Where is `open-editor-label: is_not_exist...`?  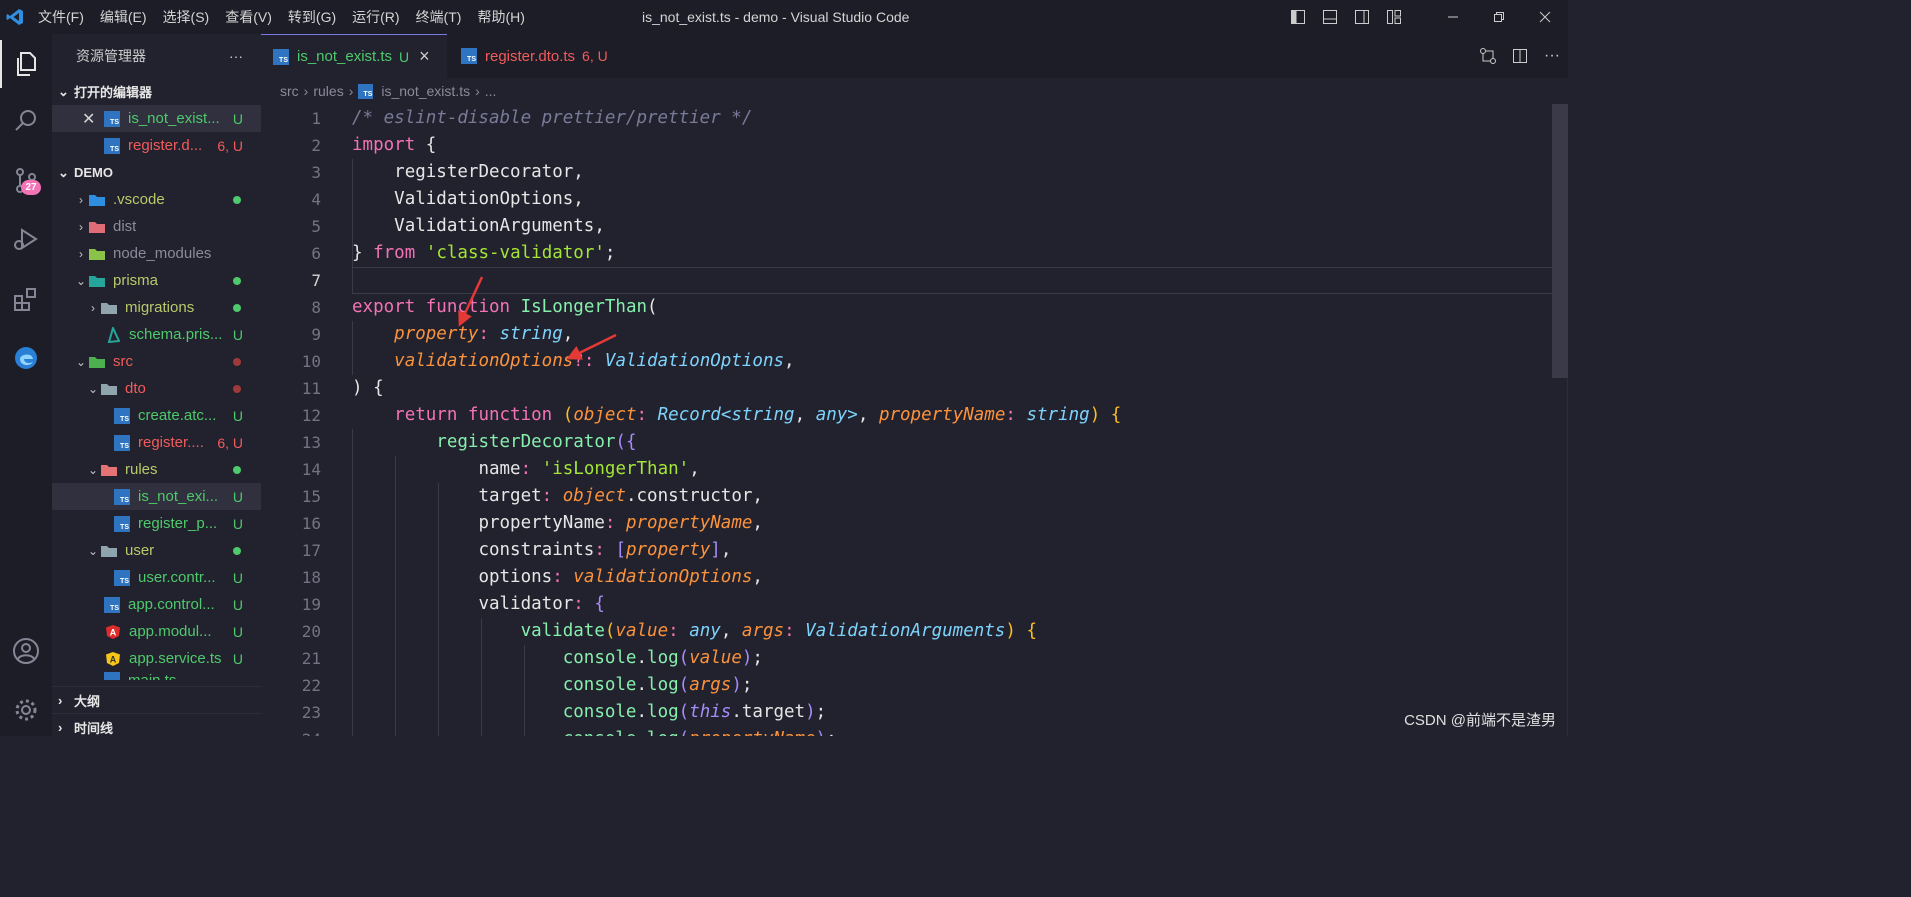 open-editor-label: is_not_exist... is located at coordinates (174, 118).